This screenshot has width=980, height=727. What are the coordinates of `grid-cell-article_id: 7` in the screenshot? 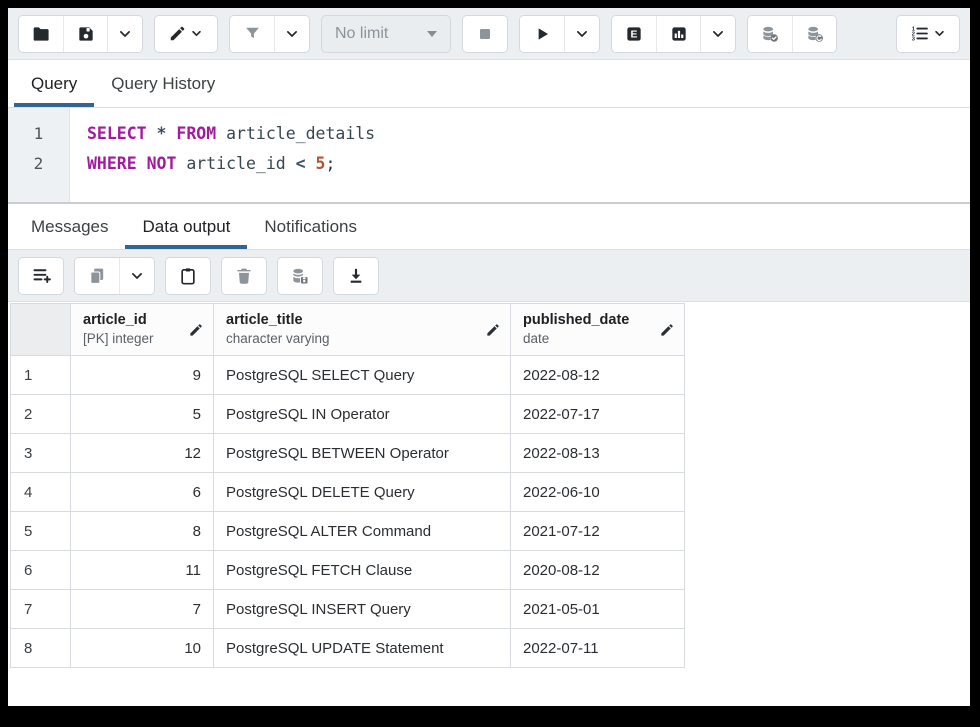 It's located at (142, 609).